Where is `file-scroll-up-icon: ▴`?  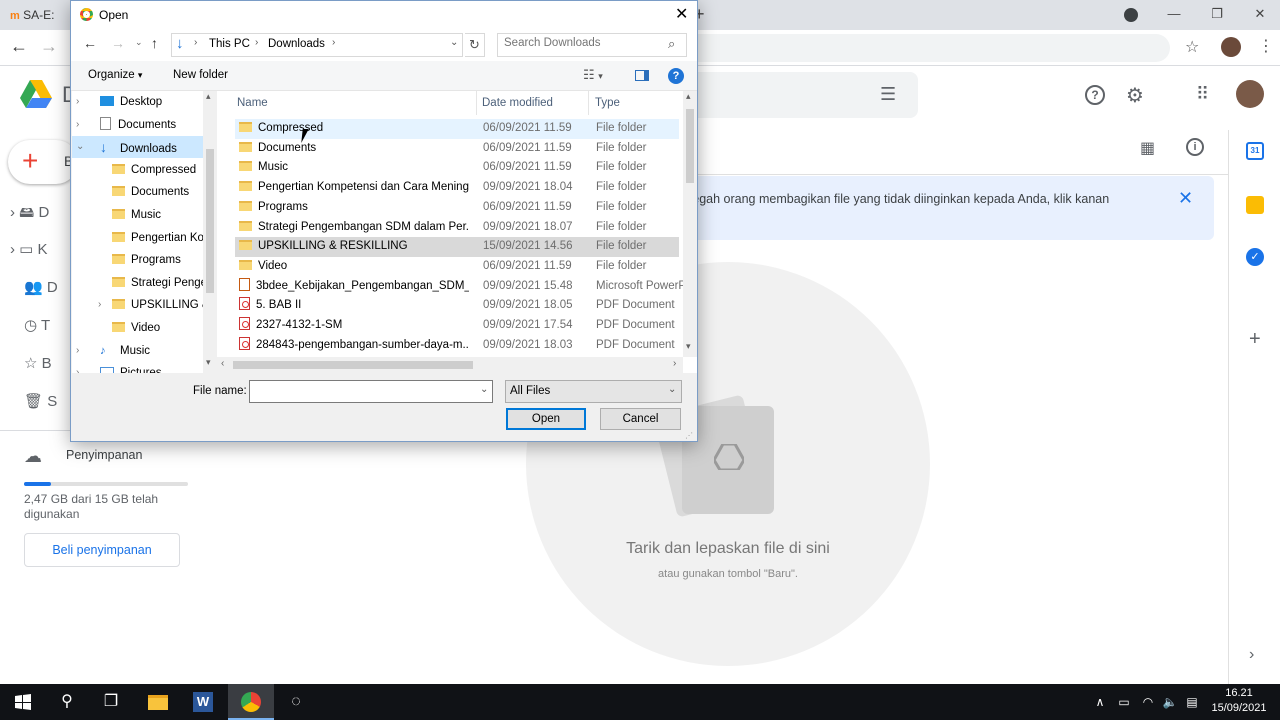 file-scroll-up-icon: ▴ is located at coordinates (688, 96).